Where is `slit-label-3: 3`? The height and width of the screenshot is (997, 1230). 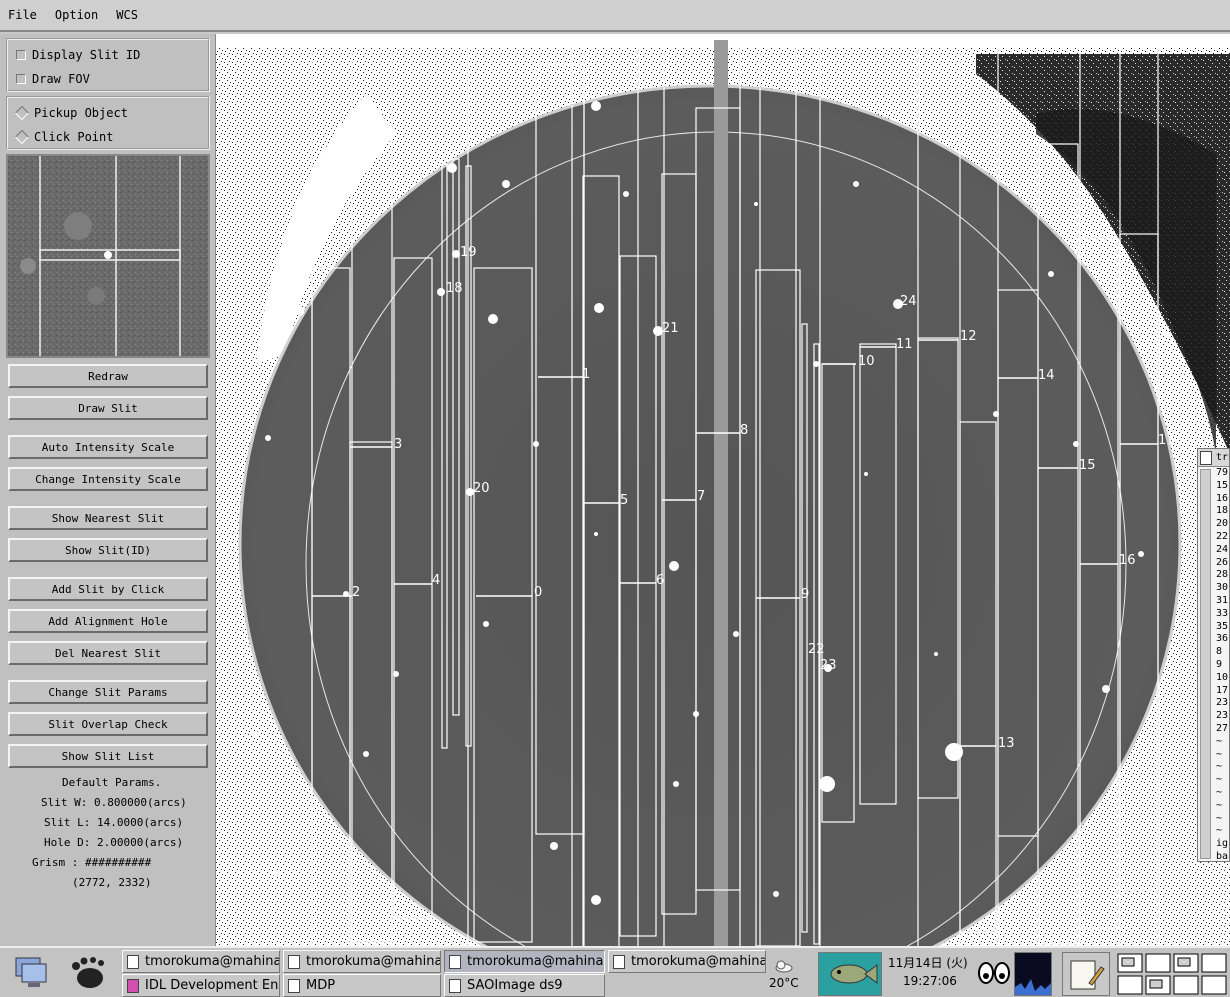 slit-label-3: 3 is located at coordinates (398, 444).